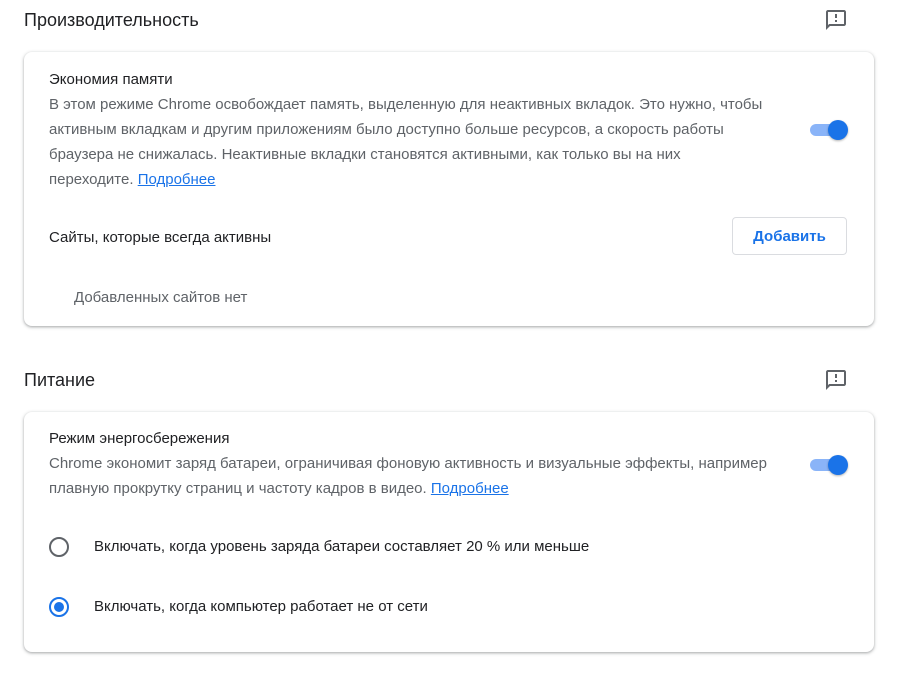  I want to click on memory-saver-toggle, so click(829, 130).